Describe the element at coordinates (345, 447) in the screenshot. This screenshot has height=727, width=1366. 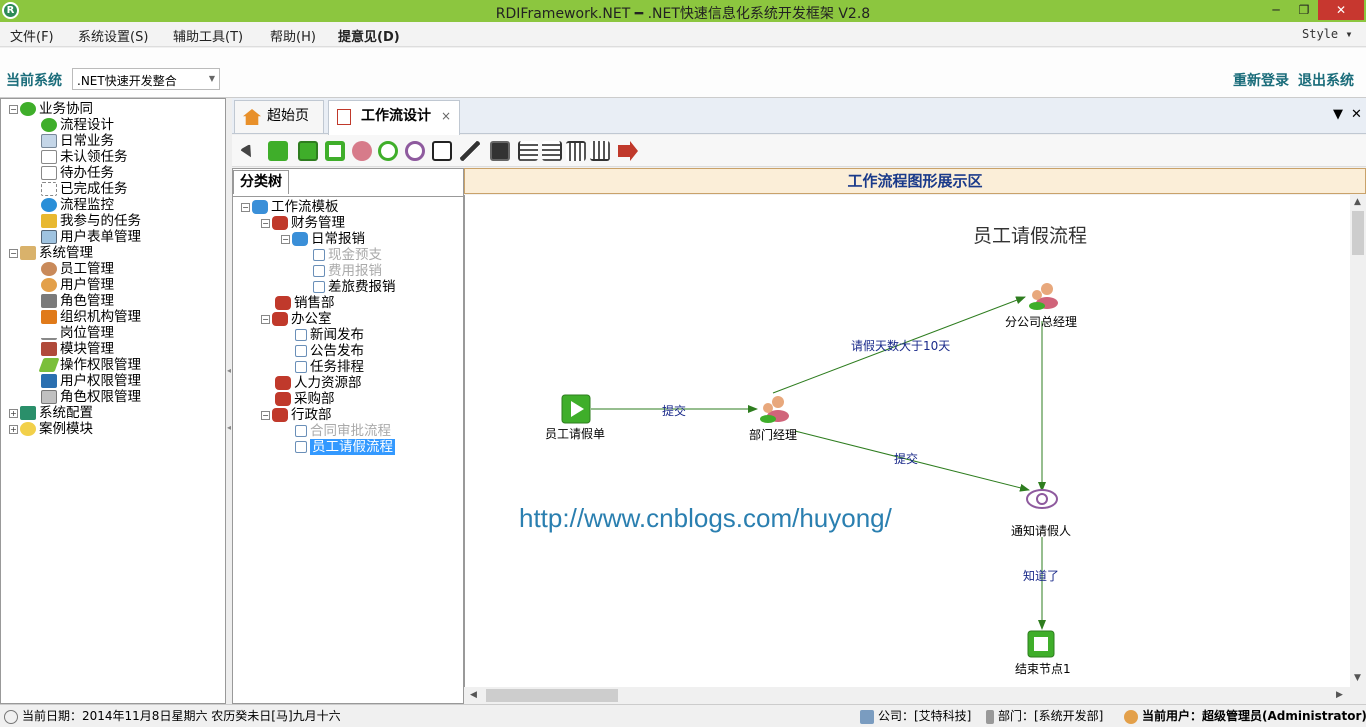
I see `cat-leave: 员工请假流程` at that location.